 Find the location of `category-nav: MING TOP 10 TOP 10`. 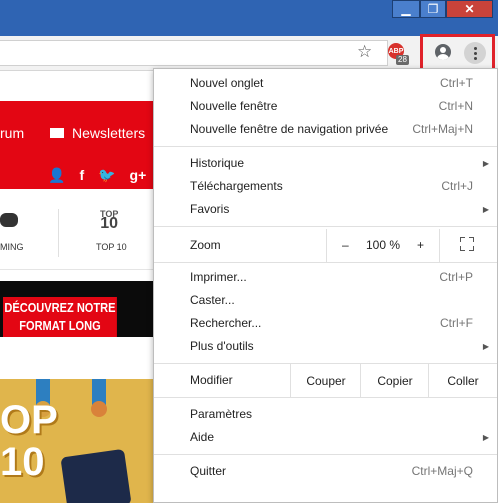

category-nav: MING TOP 10 TOP 10 is located at coordinates (77, 234).